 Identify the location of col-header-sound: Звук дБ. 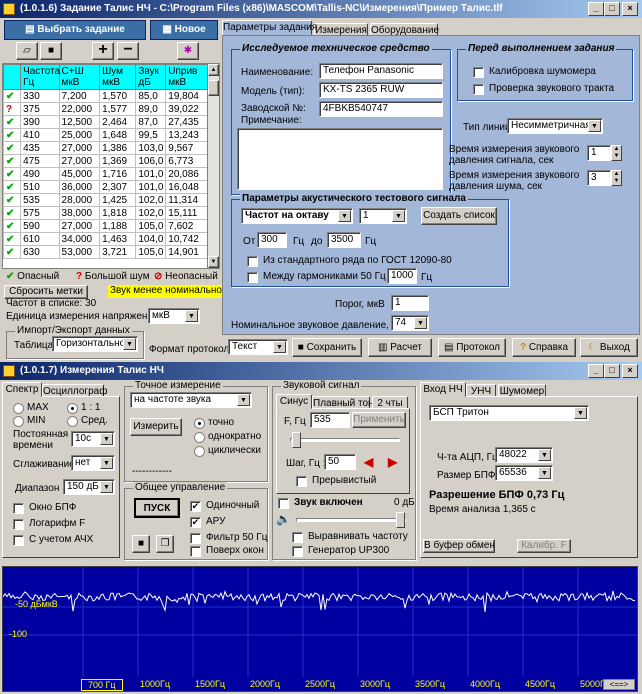
(151, 77).